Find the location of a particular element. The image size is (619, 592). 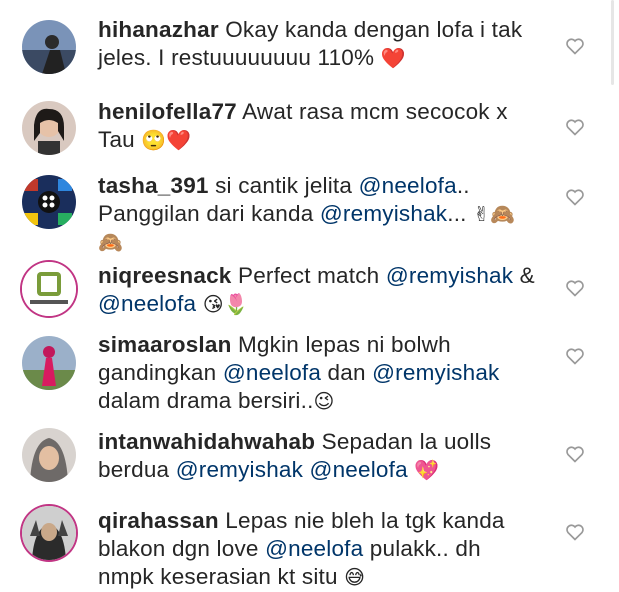

comment-username: tasha_391 is located at coordinates (153, 185).